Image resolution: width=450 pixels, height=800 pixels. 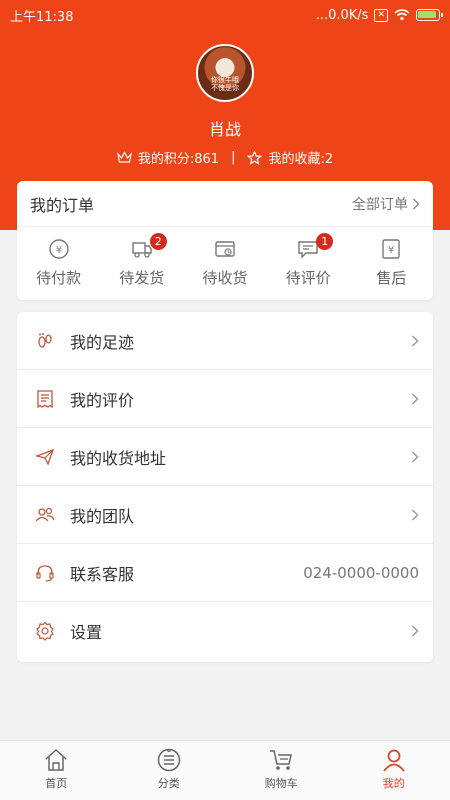 I want to click on order-label: 售后, so click(x=391, y=278).